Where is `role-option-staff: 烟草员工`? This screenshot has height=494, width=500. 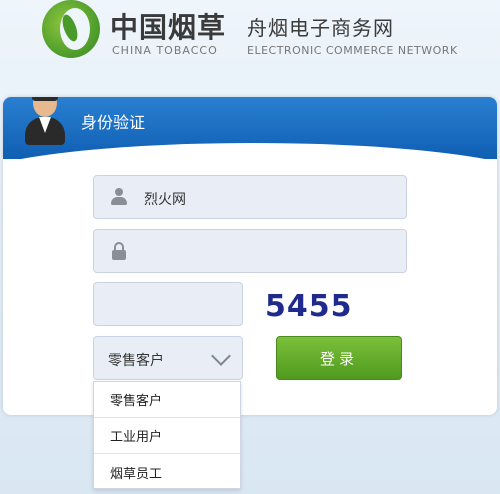
role-option-staff: 烟草员工 is located at coordinates (167, 472).